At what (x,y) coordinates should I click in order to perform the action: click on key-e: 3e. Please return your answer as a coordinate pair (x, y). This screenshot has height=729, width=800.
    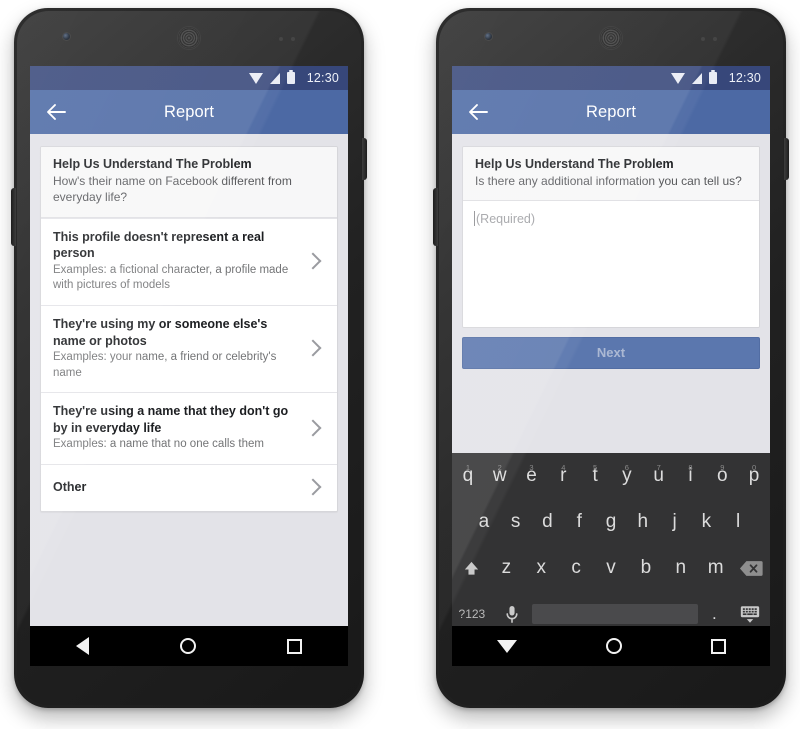
    Looking at the image, I should click on (532, 475).